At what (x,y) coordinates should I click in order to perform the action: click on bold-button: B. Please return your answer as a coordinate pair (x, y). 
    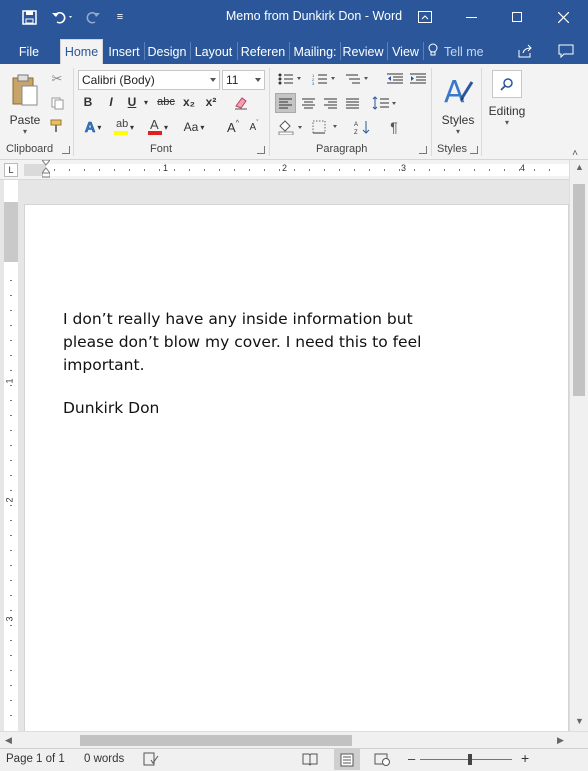
    Looking at the image, I should click on (88, 102).